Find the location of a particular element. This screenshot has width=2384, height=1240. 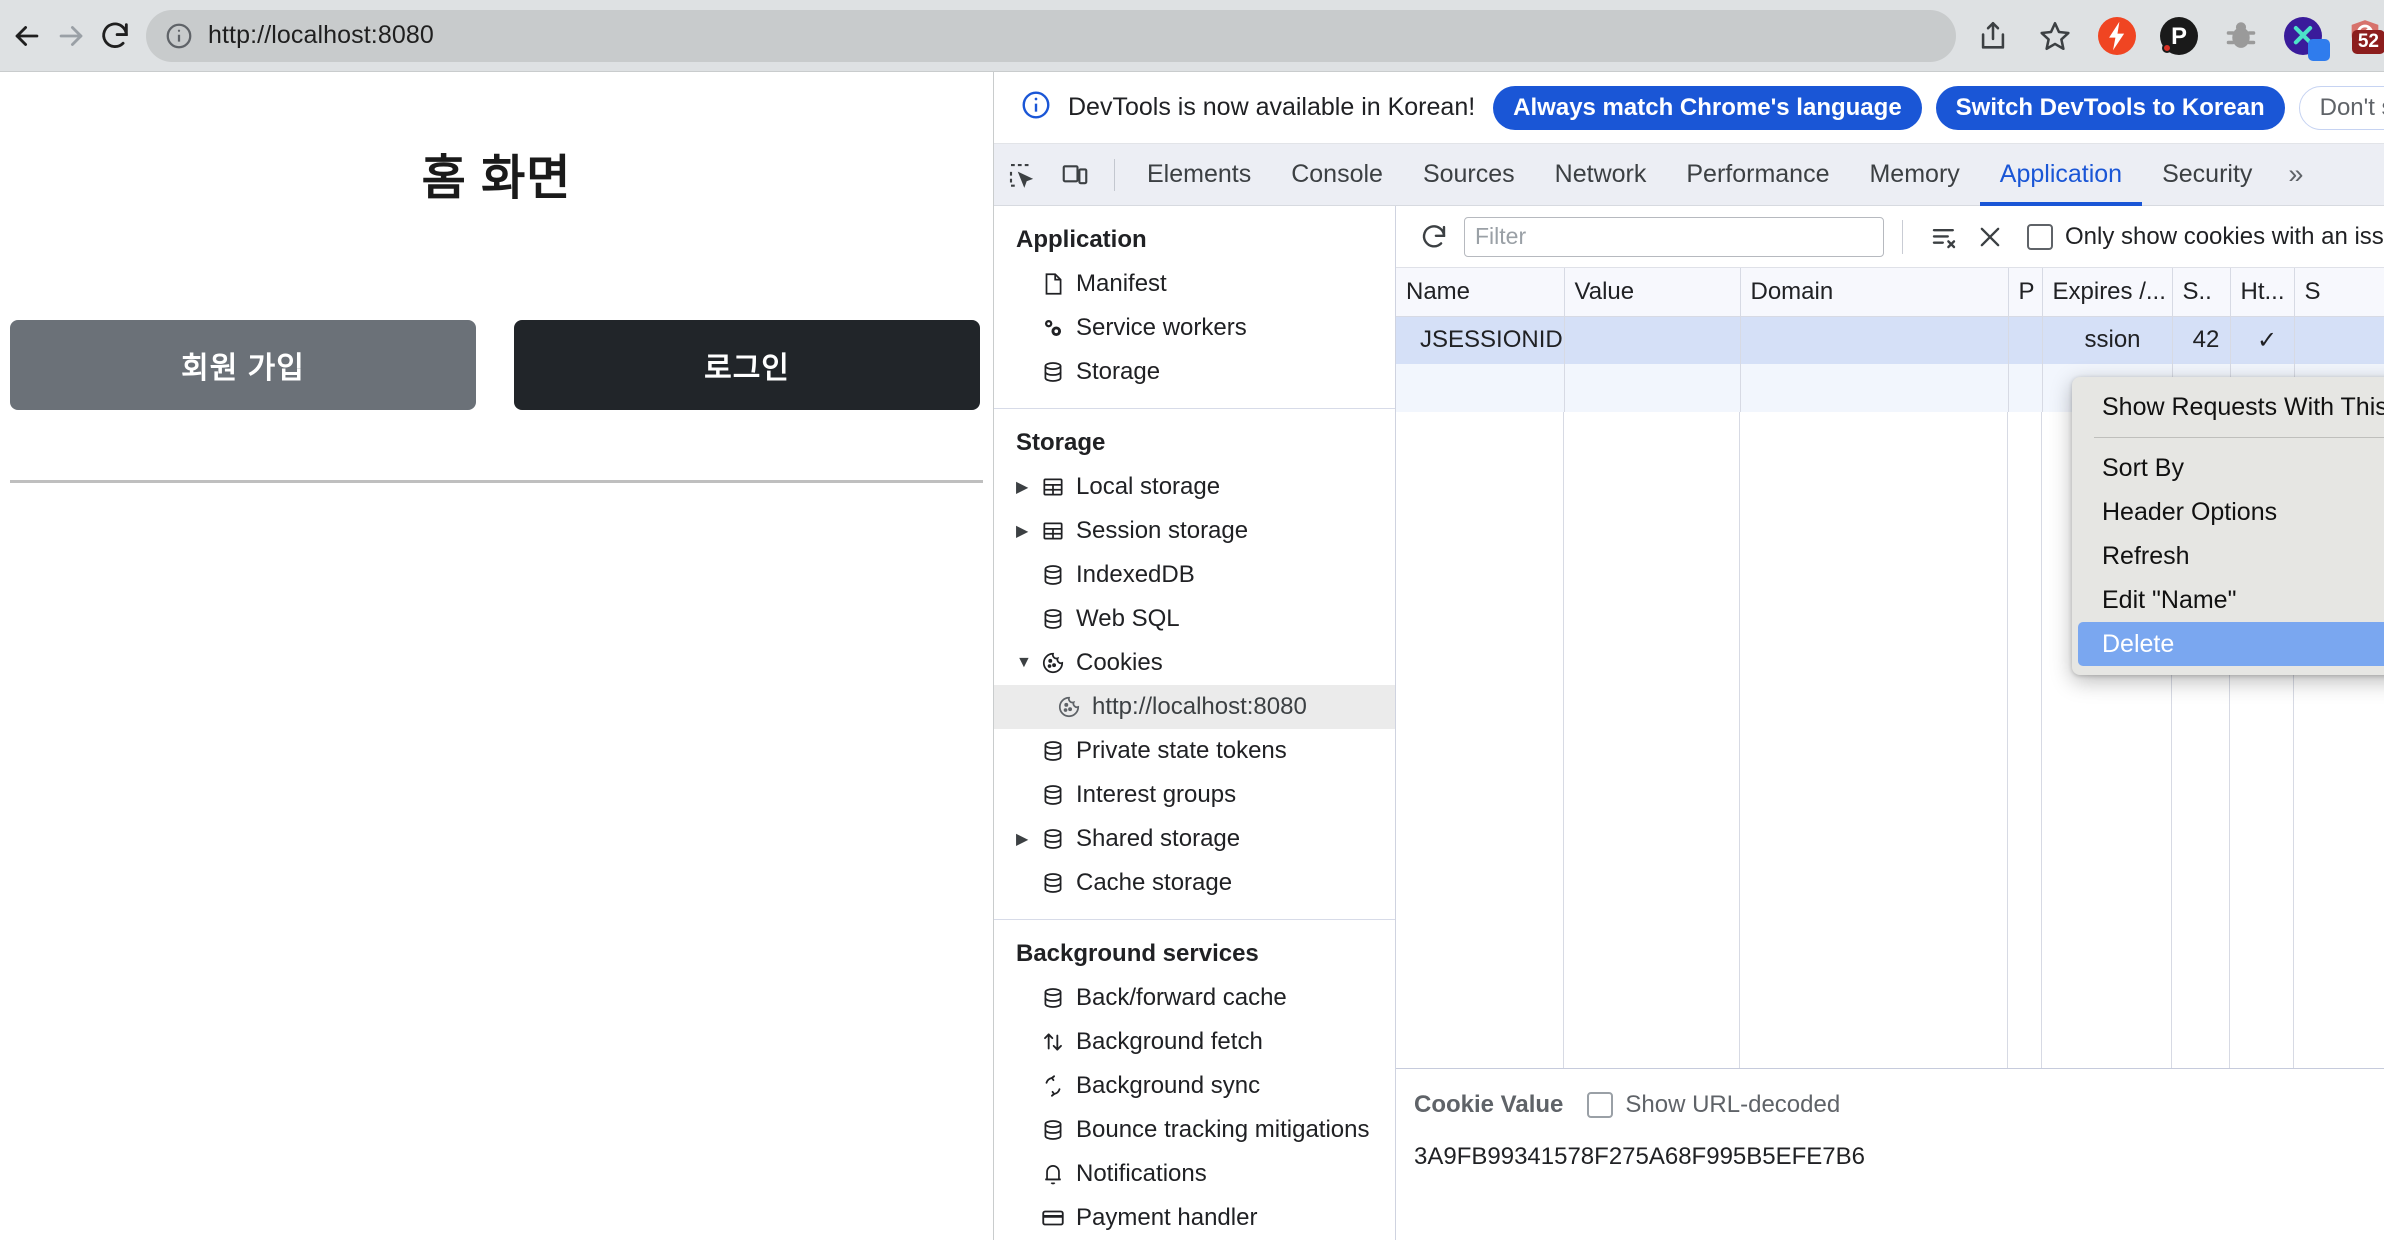

sidebar-item-background-fetch: ▶ Background fetch is located at coordinates (1194, 1042).